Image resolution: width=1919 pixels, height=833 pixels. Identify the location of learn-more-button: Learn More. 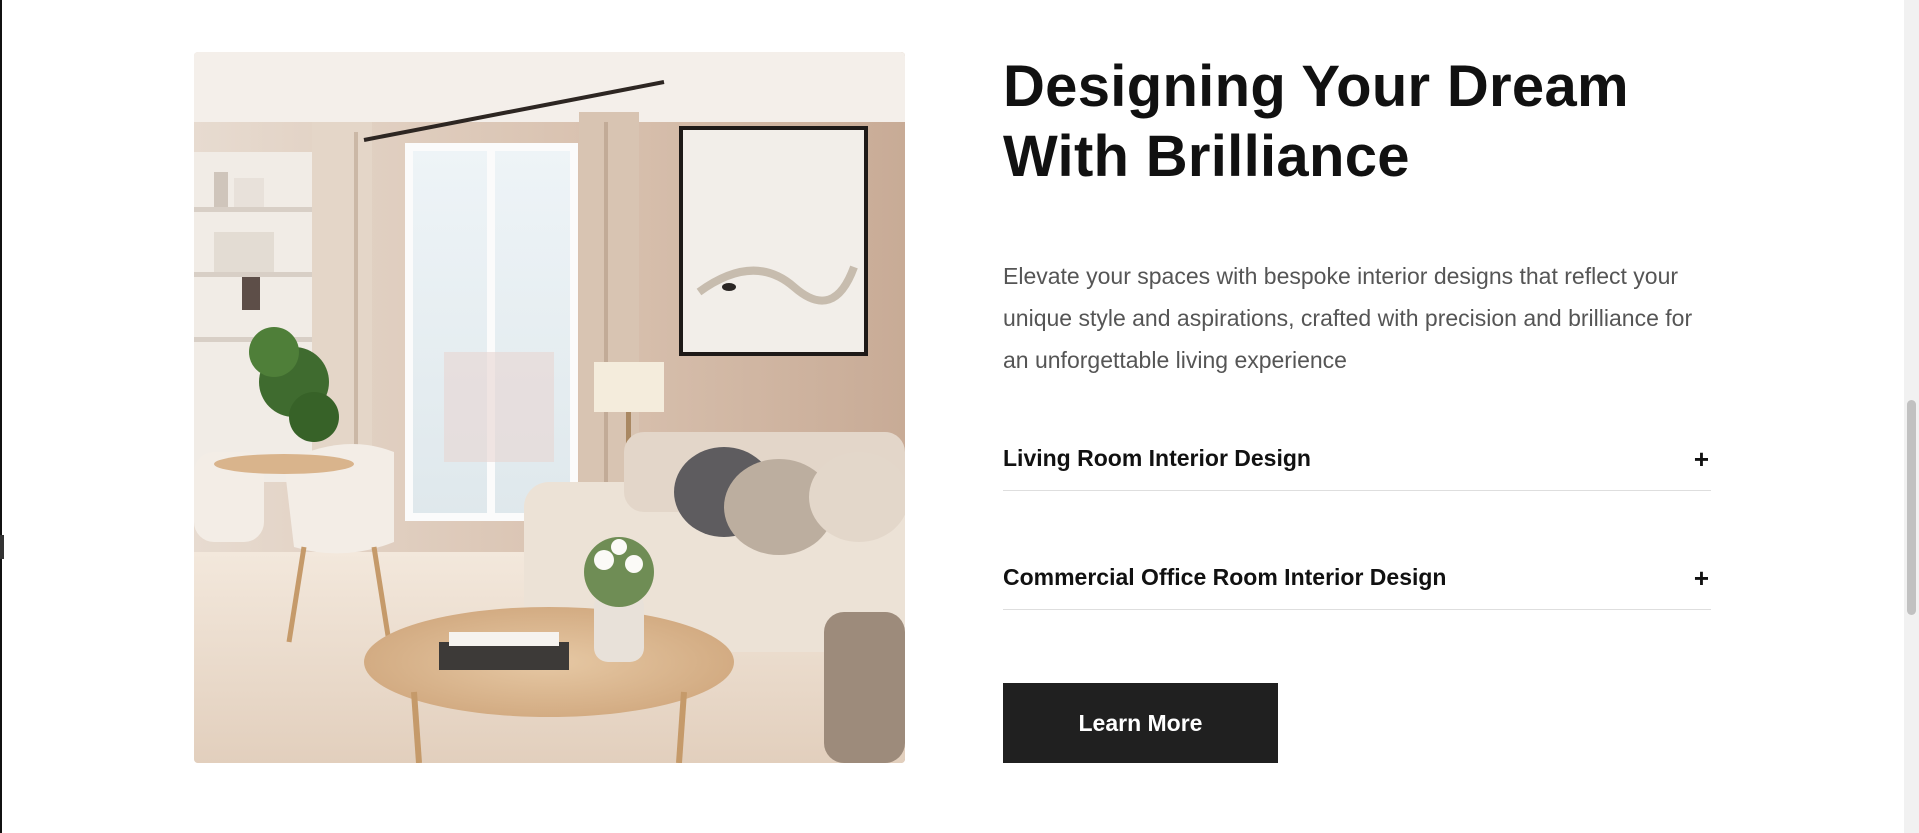
(1140, 723).